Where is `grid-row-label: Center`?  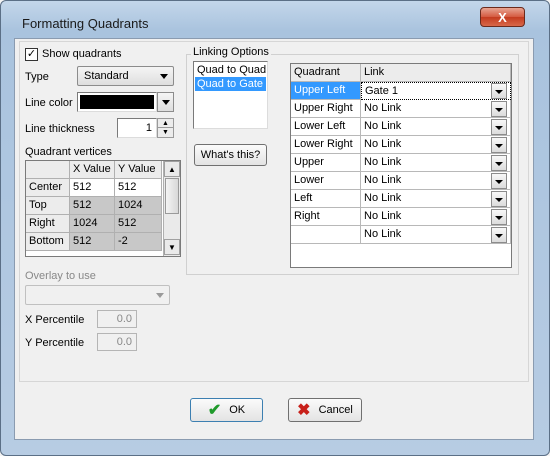
grid-row-label: Center is located at coordinates (48, 188).